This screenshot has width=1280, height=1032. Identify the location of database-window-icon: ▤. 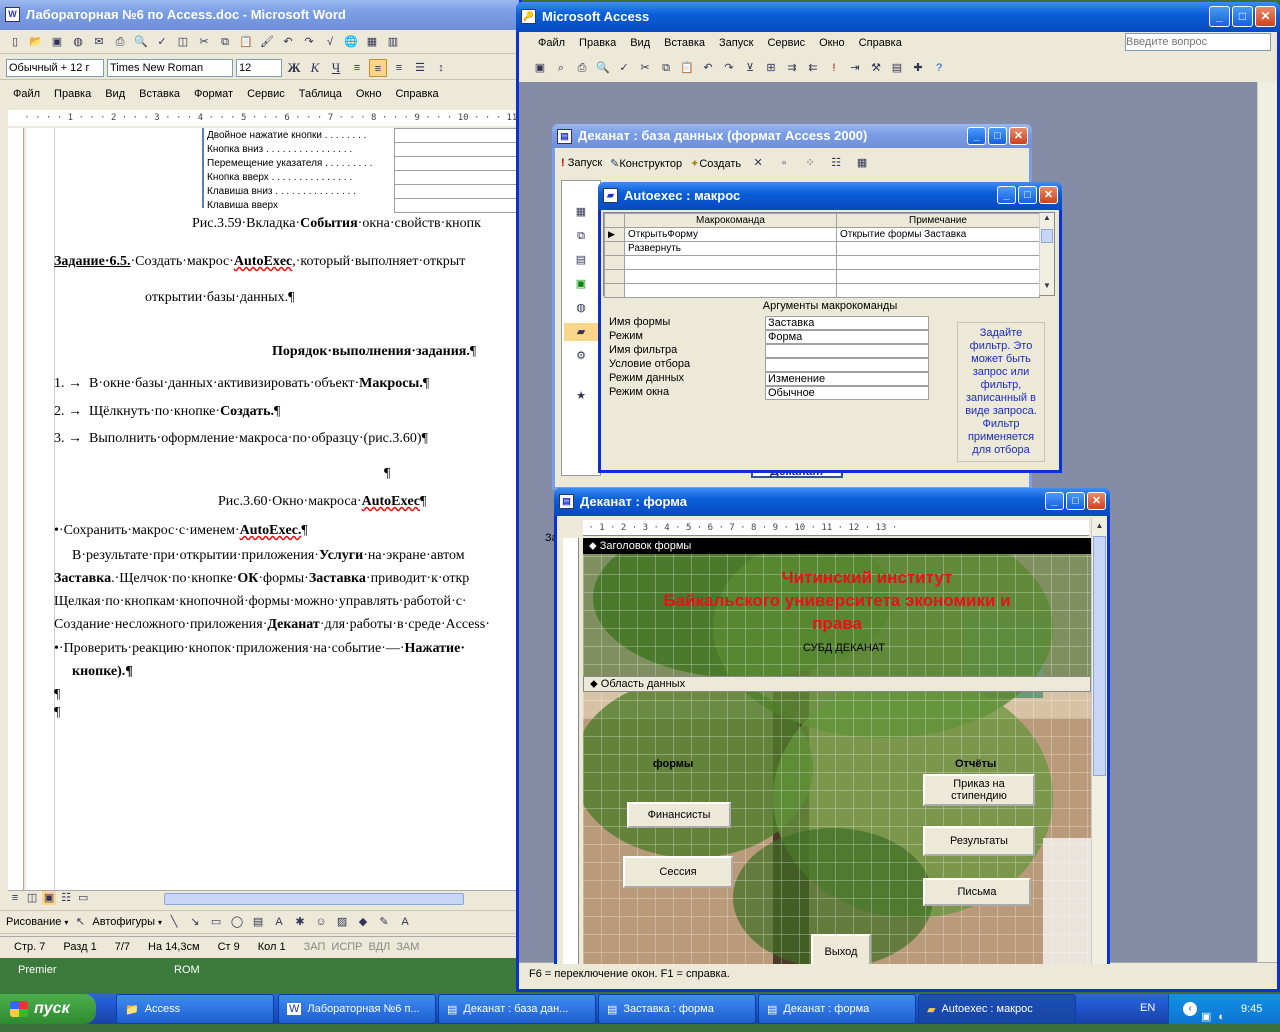
(897, 68).